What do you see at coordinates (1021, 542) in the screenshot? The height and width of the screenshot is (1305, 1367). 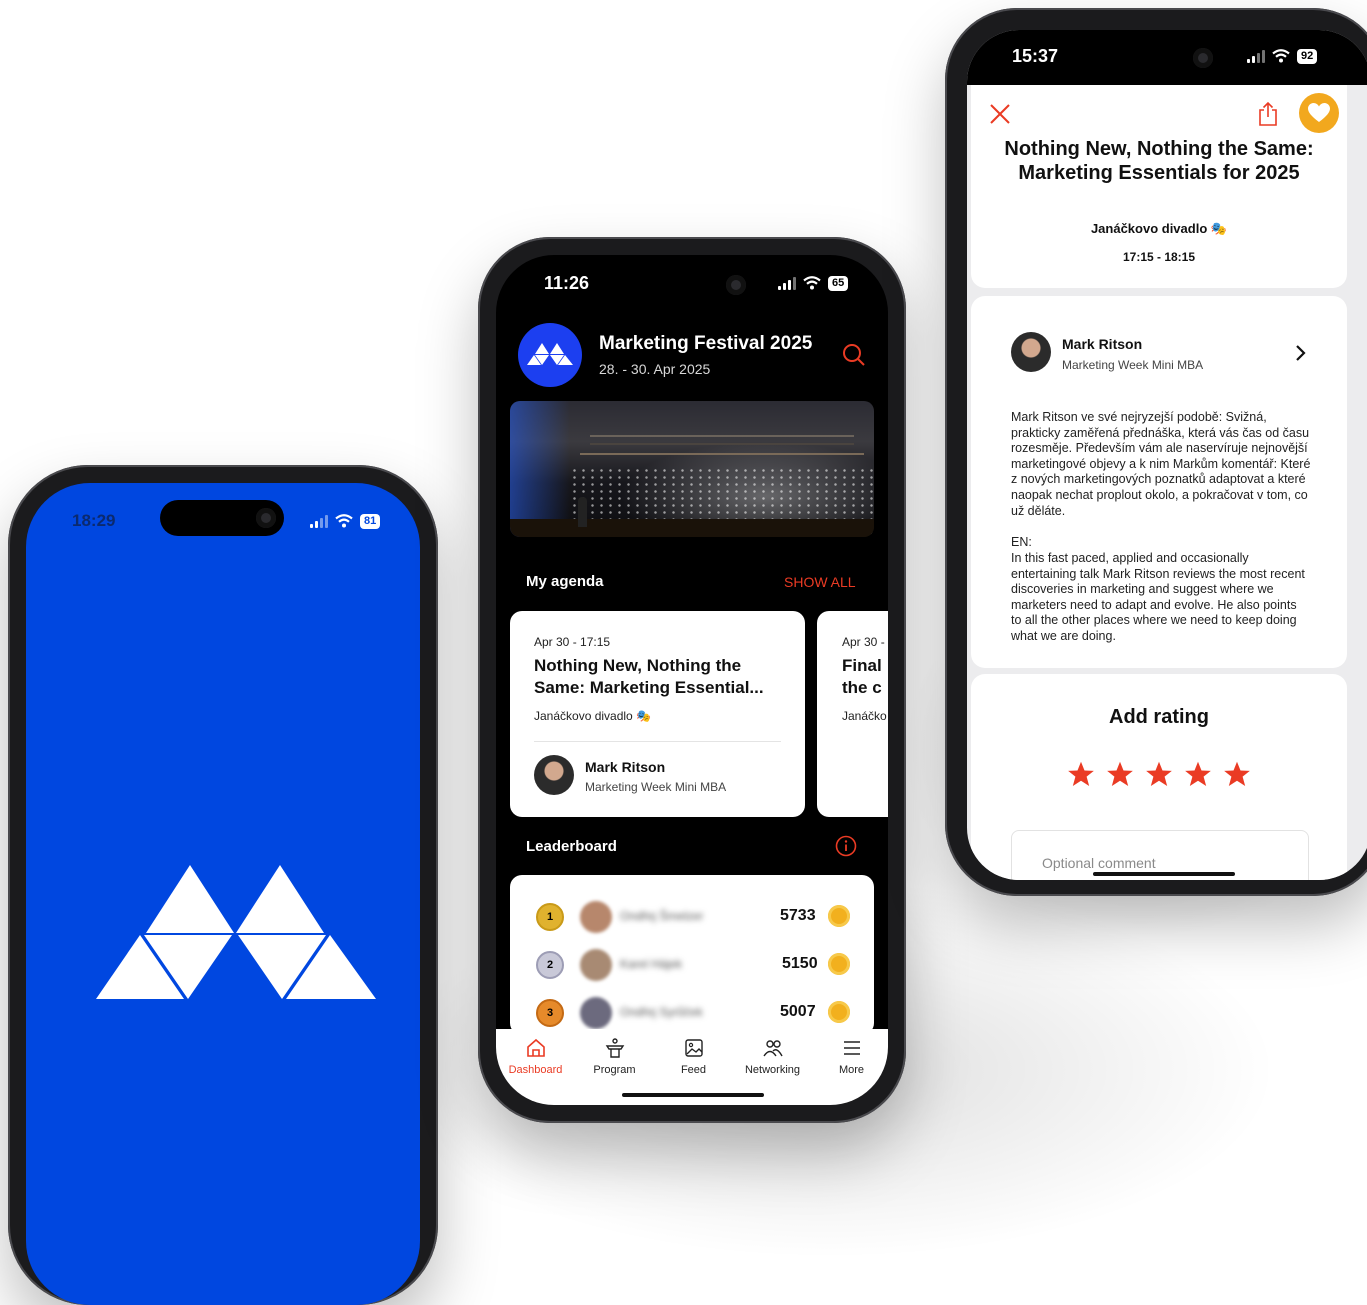 I see `description-en-label: EN:` at bounding box center [1021, 542].